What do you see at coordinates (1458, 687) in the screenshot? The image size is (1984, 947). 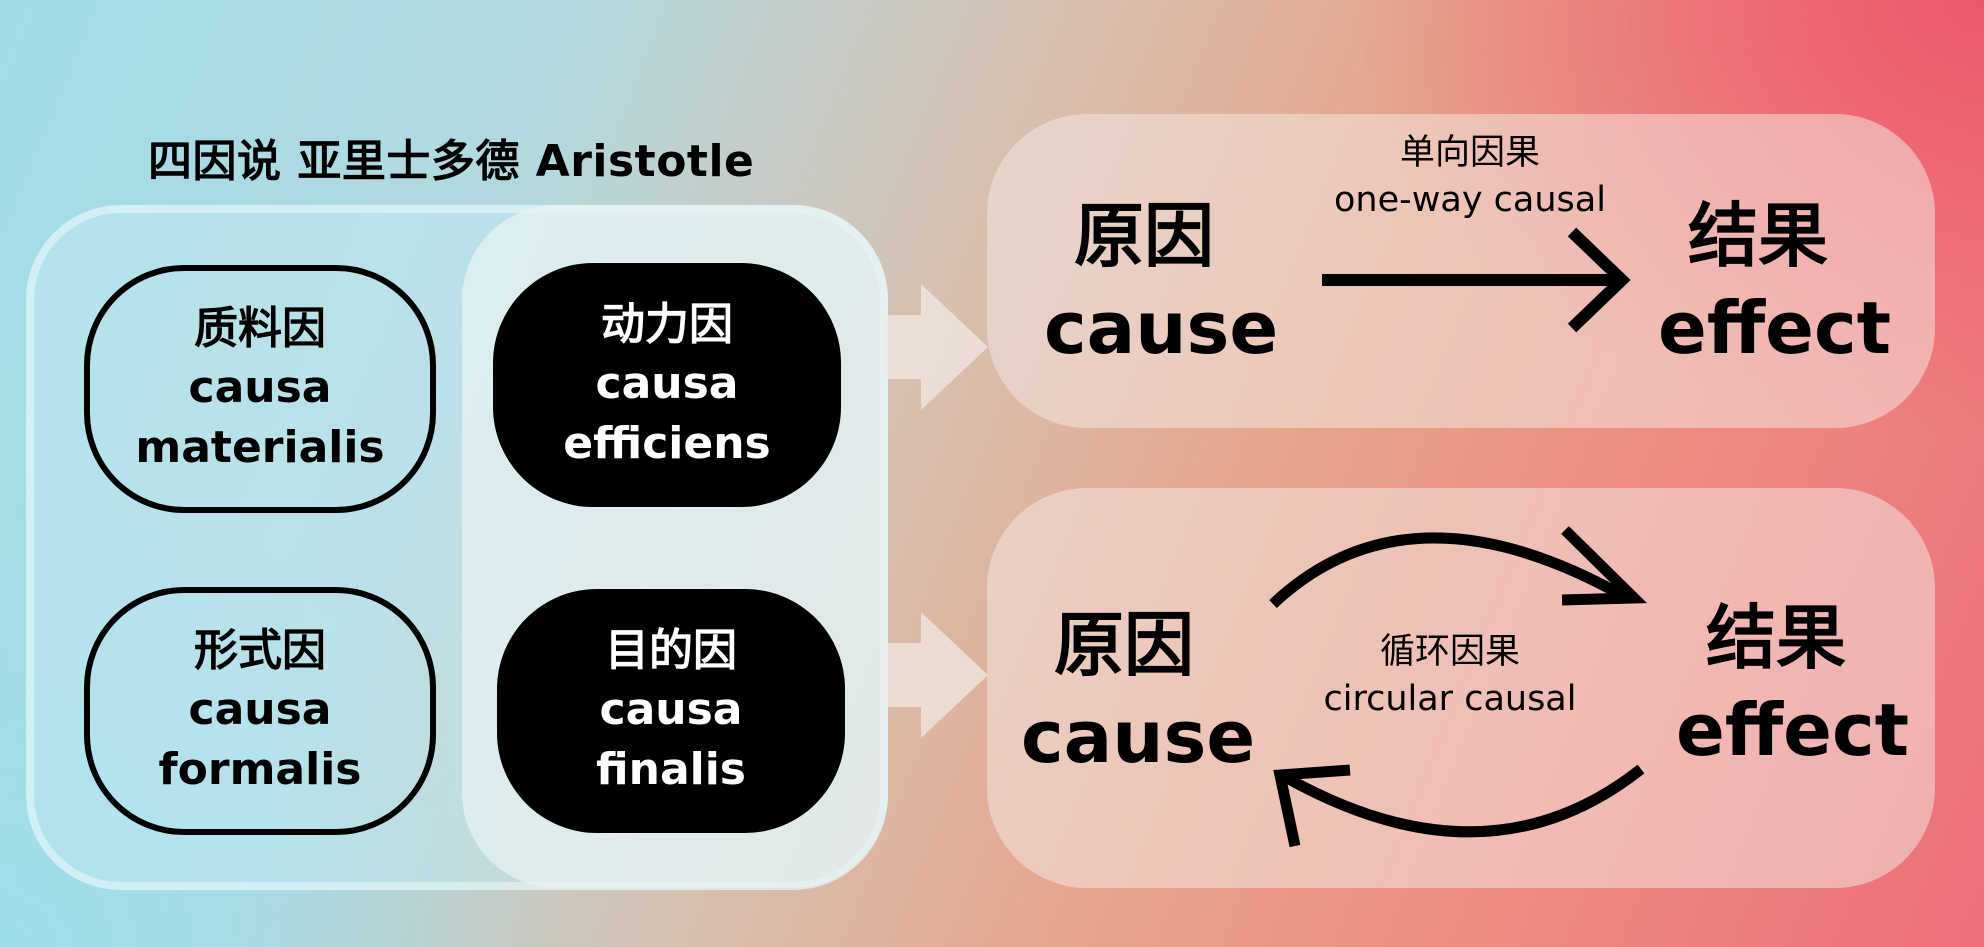 I see `circular-arrows` at bounding box center [1458, 687].